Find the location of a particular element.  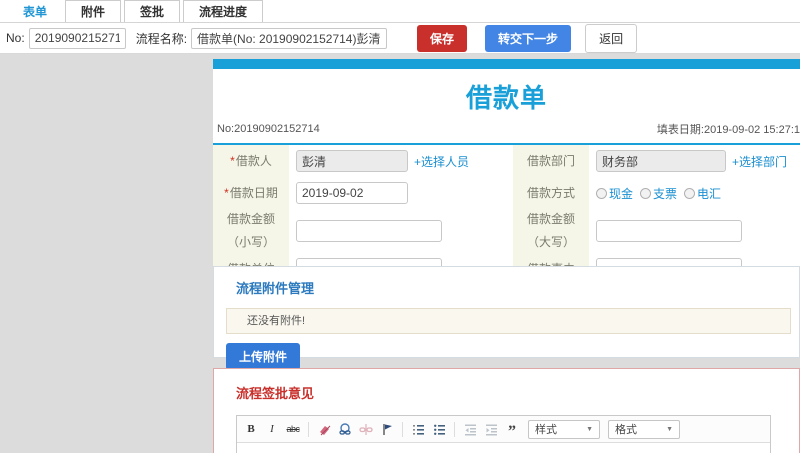

tab-form: 表单 is located at coordinates (35, 11).